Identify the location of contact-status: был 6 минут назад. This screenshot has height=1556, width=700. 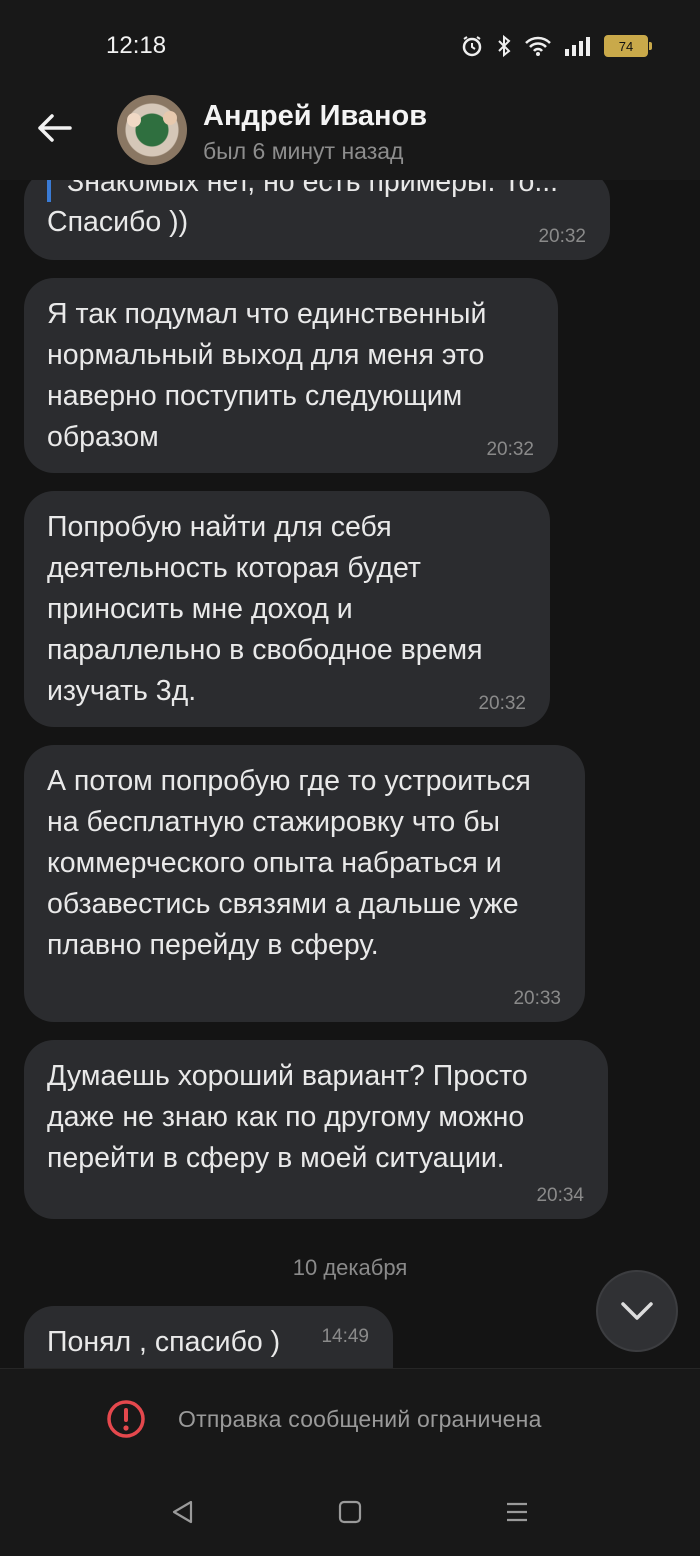
(303, 151).